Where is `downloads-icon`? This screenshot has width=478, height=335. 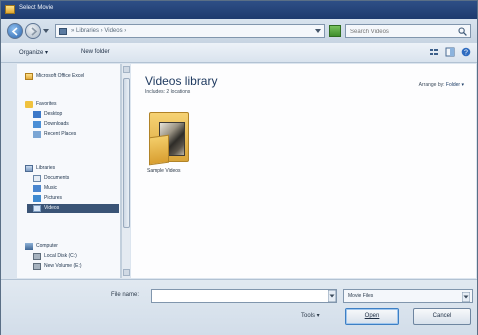 downloads-icon is located at coordinates (37, 124).